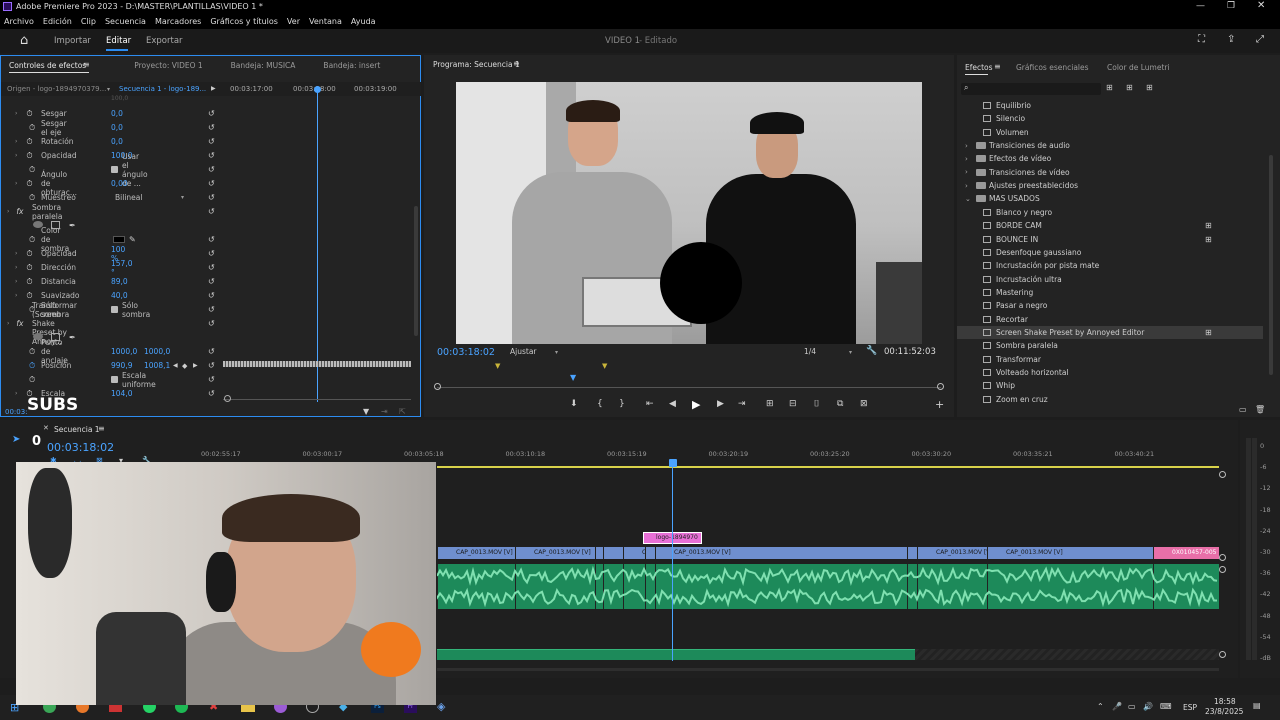 The image size is (1280, 720). Describe the element at coordinates (121, 365) in the screenshot. I see `param-value-x: 990,9` at that location.